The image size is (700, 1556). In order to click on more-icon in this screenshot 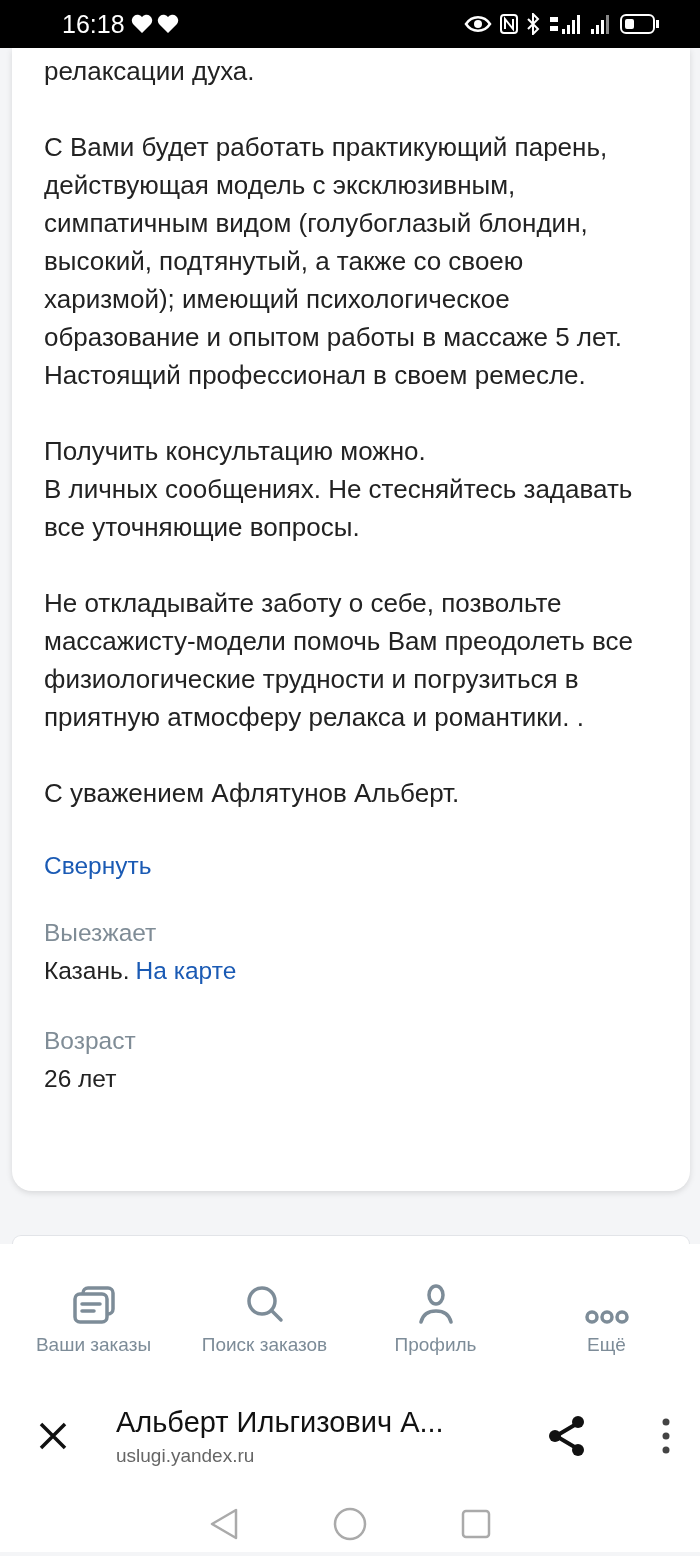, I will do `click(606, 1317)`.